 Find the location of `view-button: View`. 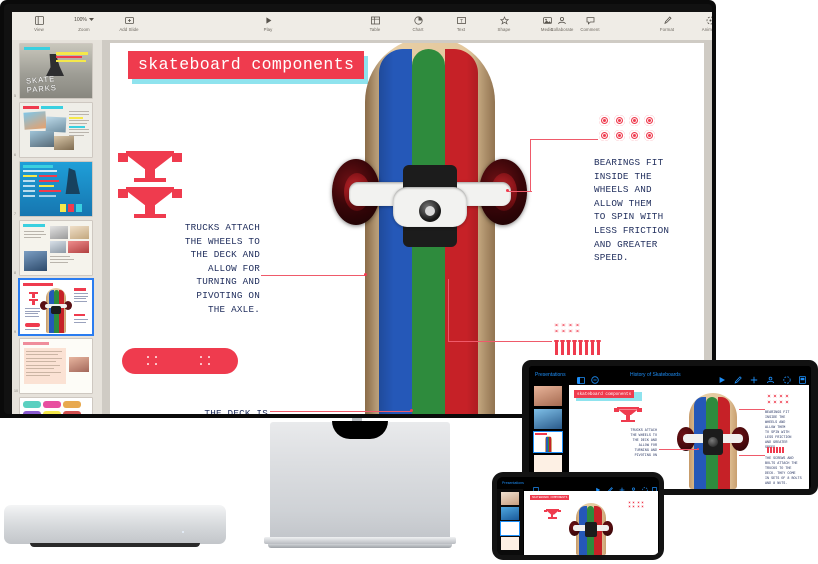

view-button: View is located at coordinates (39, 23).